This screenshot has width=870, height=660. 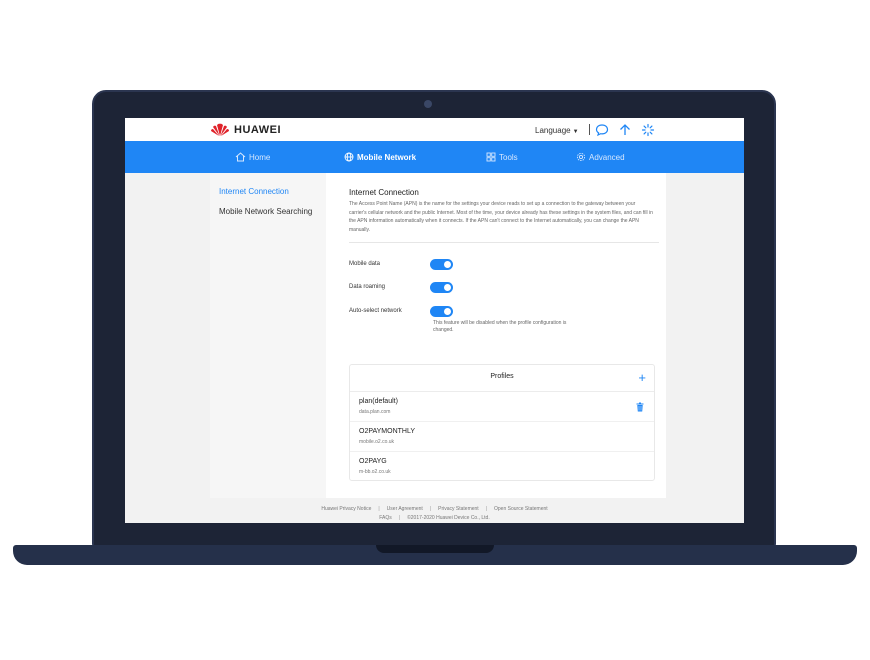 What do you see at coordinates (448, 518) in the screenshot?
I see `copyright-text: ©2017-2020 Huawei Device Co., Ltd.` at bounding box center [448, 518].